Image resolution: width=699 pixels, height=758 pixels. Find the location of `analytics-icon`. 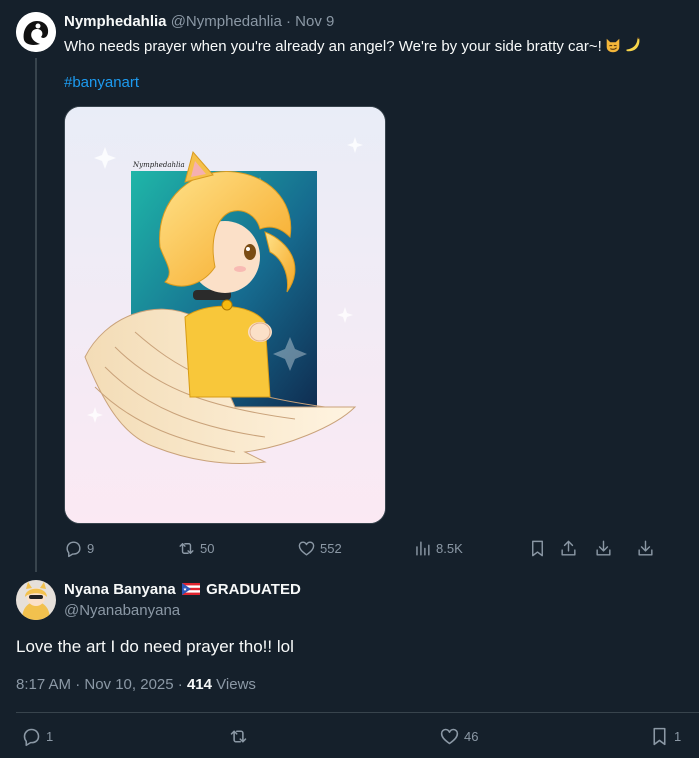

analytics-icon is located at coordinates (423, 548).